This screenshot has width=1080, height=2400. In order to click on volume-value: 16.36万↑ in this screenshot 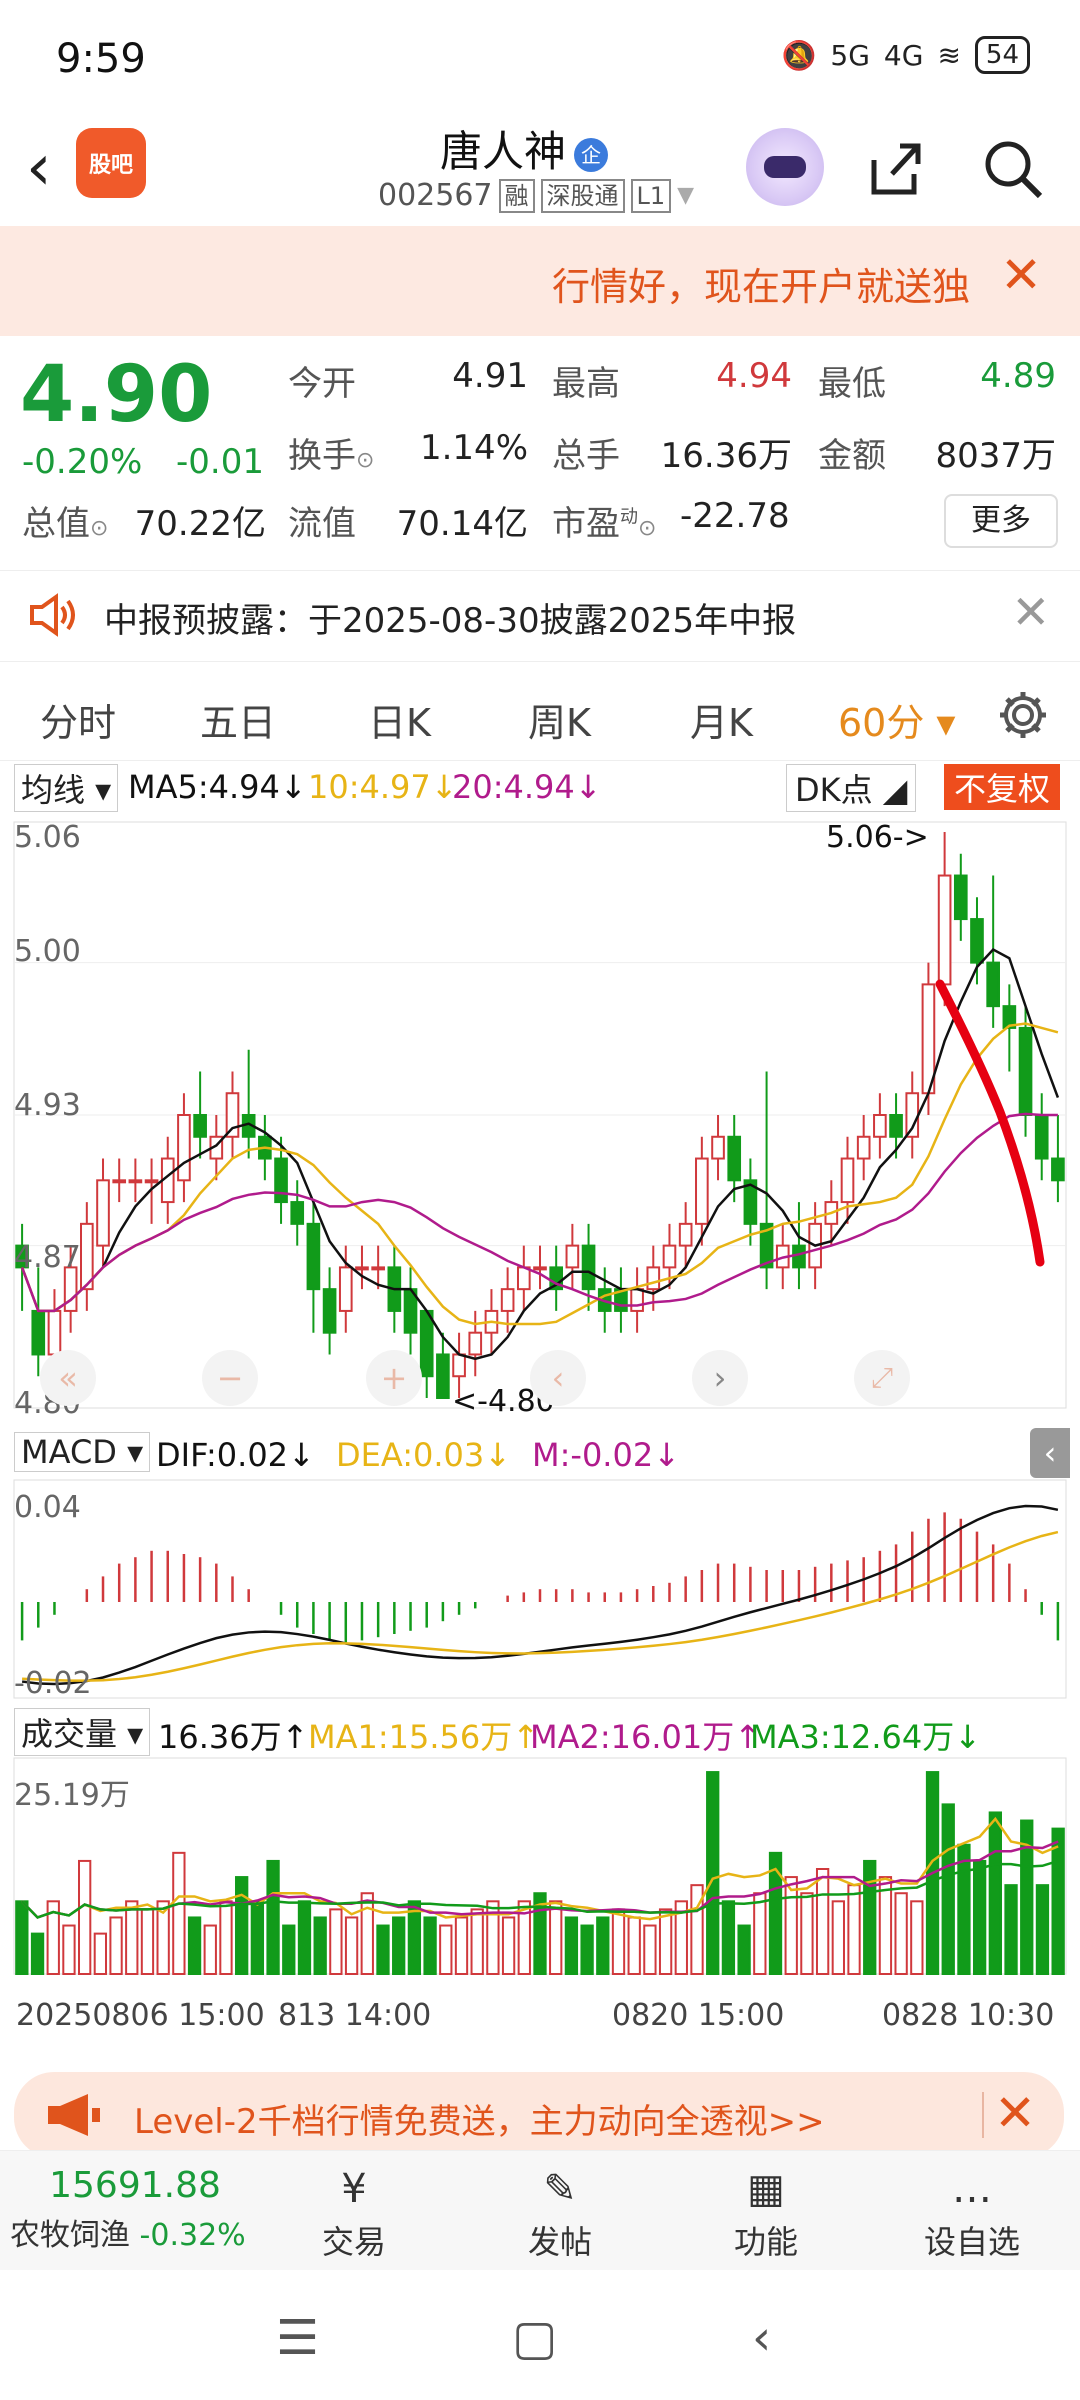, I will do `click(233, 1737)`.